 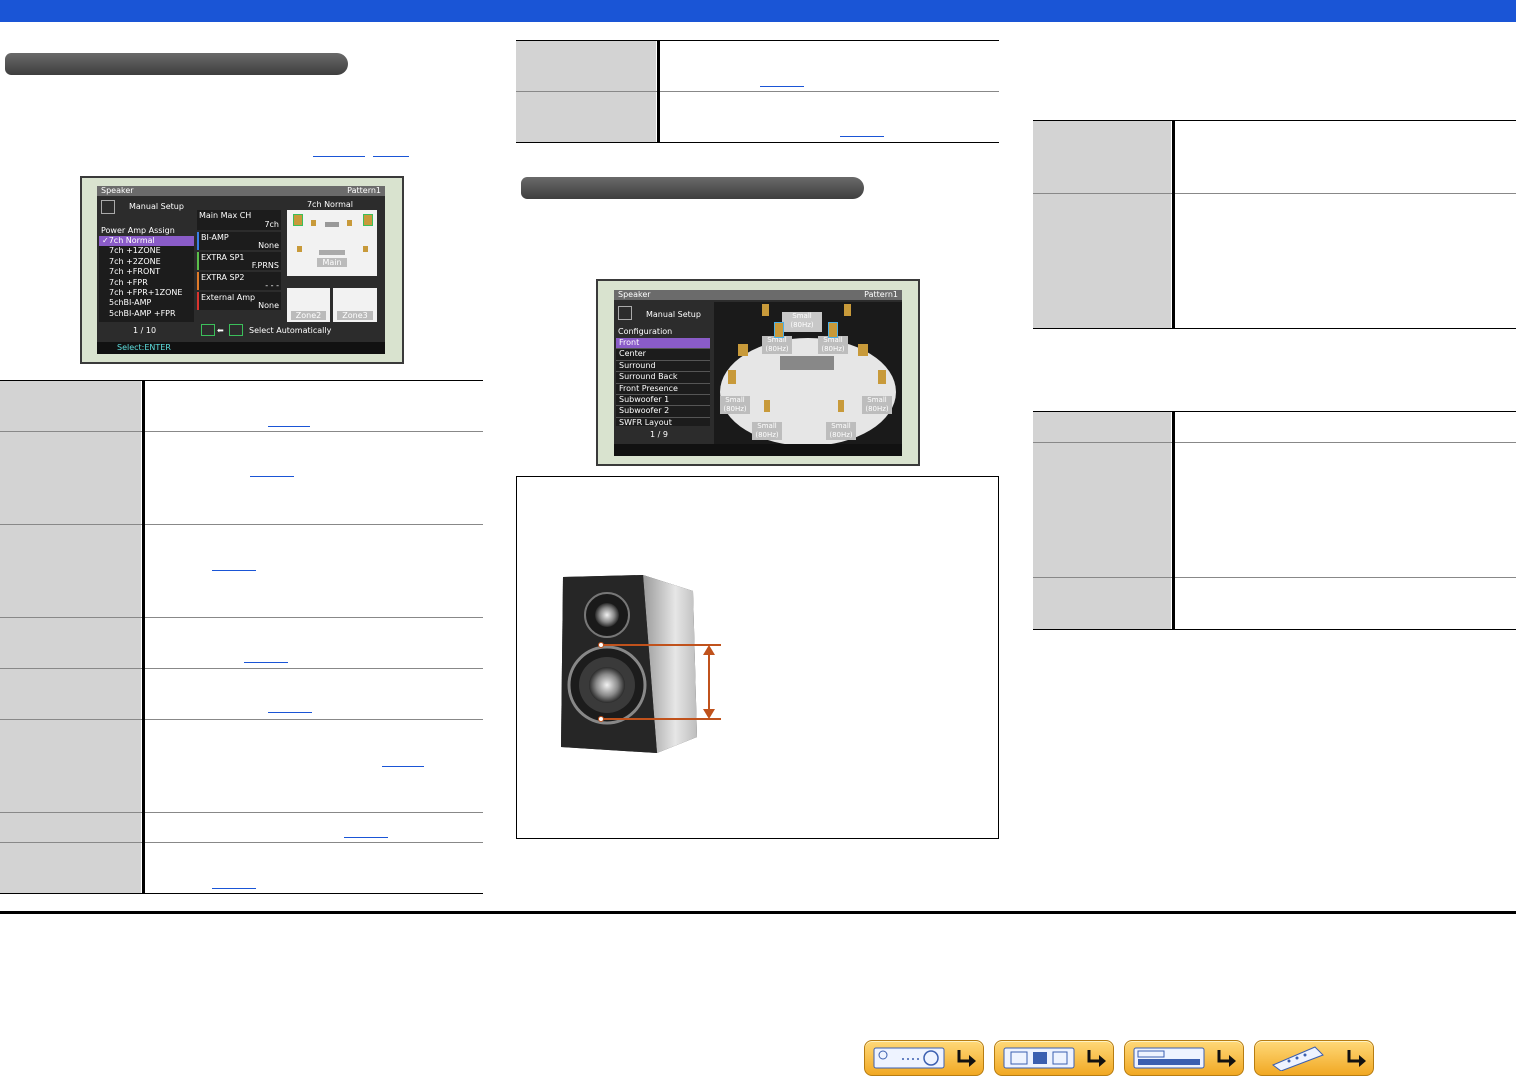 What do you see at coordinates (909, 1058) in the screenshot?
I see `front-panel-icon` at bounding box center [909, 1058].